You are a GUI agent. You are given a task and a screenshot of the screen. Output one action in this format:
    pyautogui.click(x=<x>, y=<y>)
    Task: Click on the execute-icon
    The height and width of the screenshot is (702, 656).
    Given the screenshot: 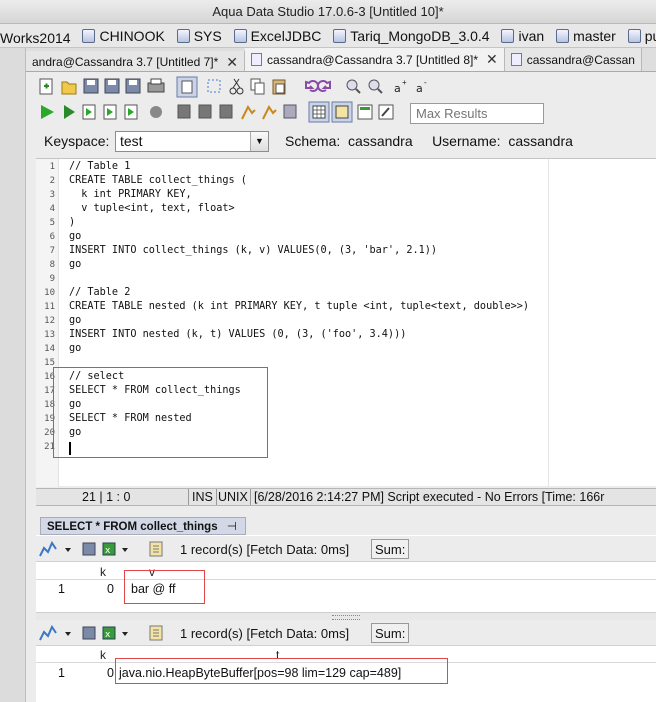 What is the action you would take?
    pyautogui.click(x=47, y=112)
    